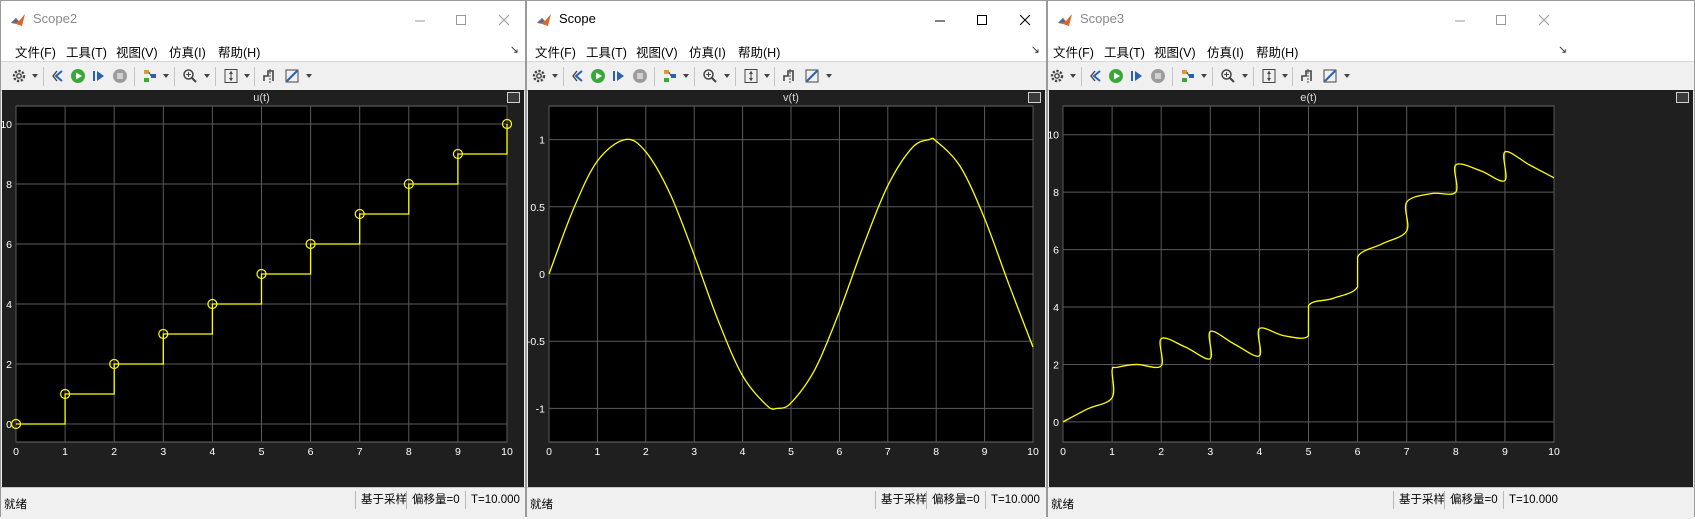 Image resolution: width=1695 pixels, height=519 pixels. I want to click on y-tick-label: 10, so click(7, 125).